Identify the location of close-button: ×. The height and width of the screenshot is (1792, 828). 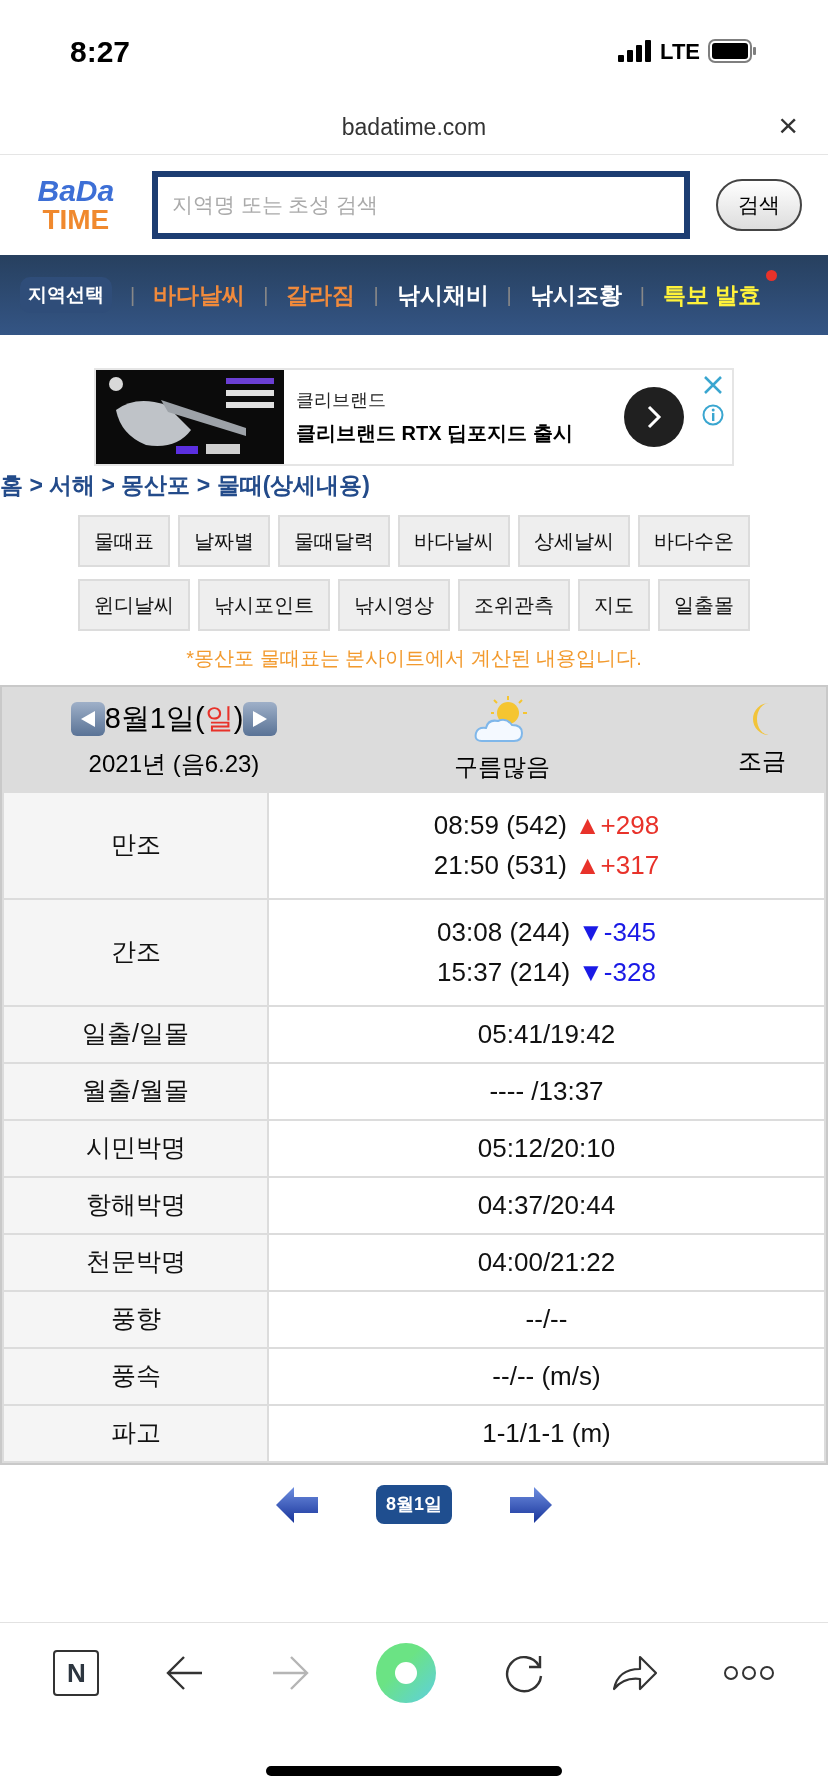
(788, 125).